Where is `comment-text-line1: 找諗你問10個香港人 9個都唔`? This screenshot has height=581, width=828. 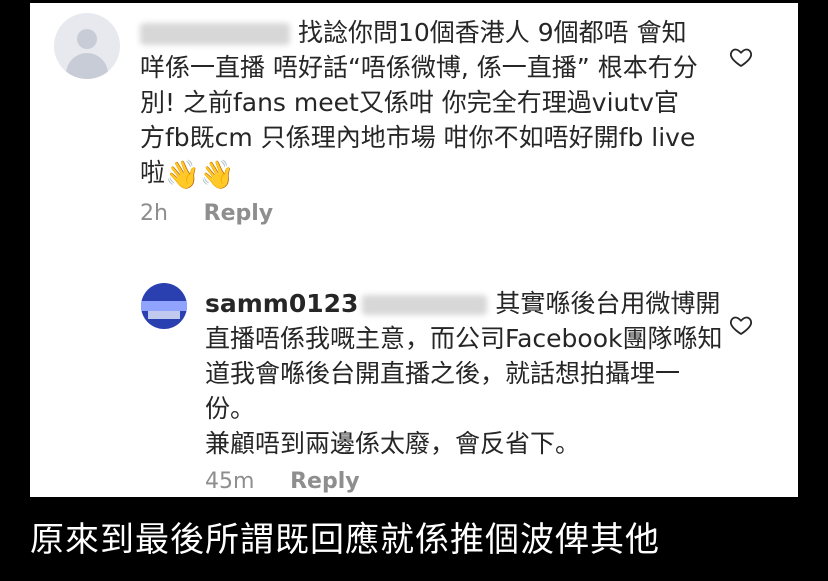
comment-text-line1: 找諗你問10個香港人 9個都唔 is located at coordinates (463, 32).